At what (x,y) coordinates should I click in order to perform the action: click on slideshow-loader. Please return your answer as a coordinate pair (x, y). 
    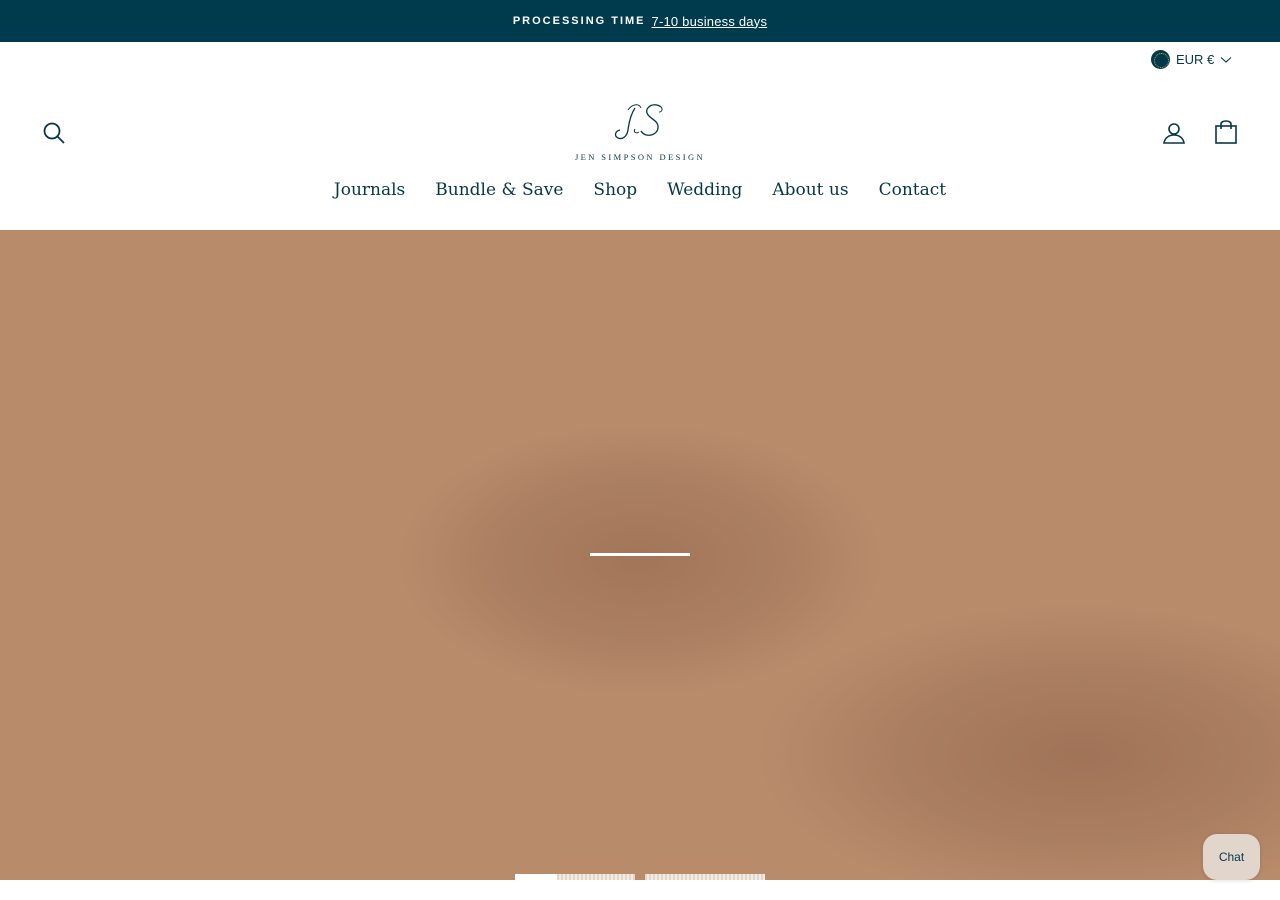
    Looking at the image, I should click on (640, 554).